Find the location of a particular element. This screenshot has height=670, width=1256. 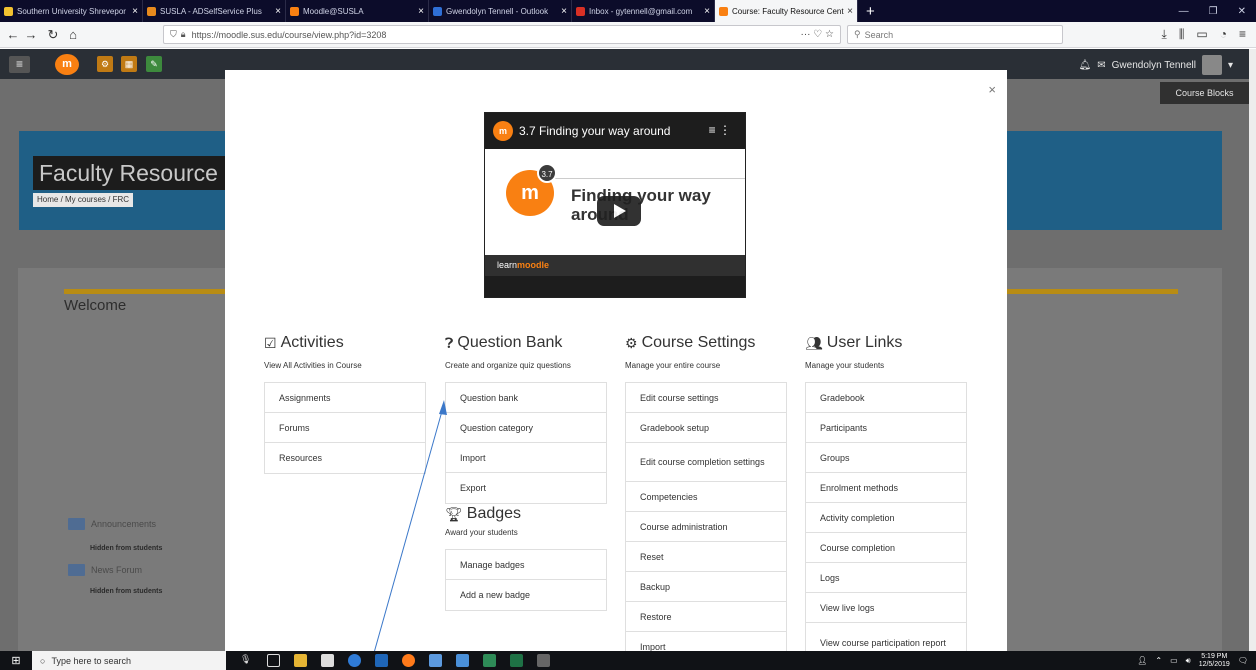

drawer-toggle-icon: ≡ is located at coordinates (19, 64).